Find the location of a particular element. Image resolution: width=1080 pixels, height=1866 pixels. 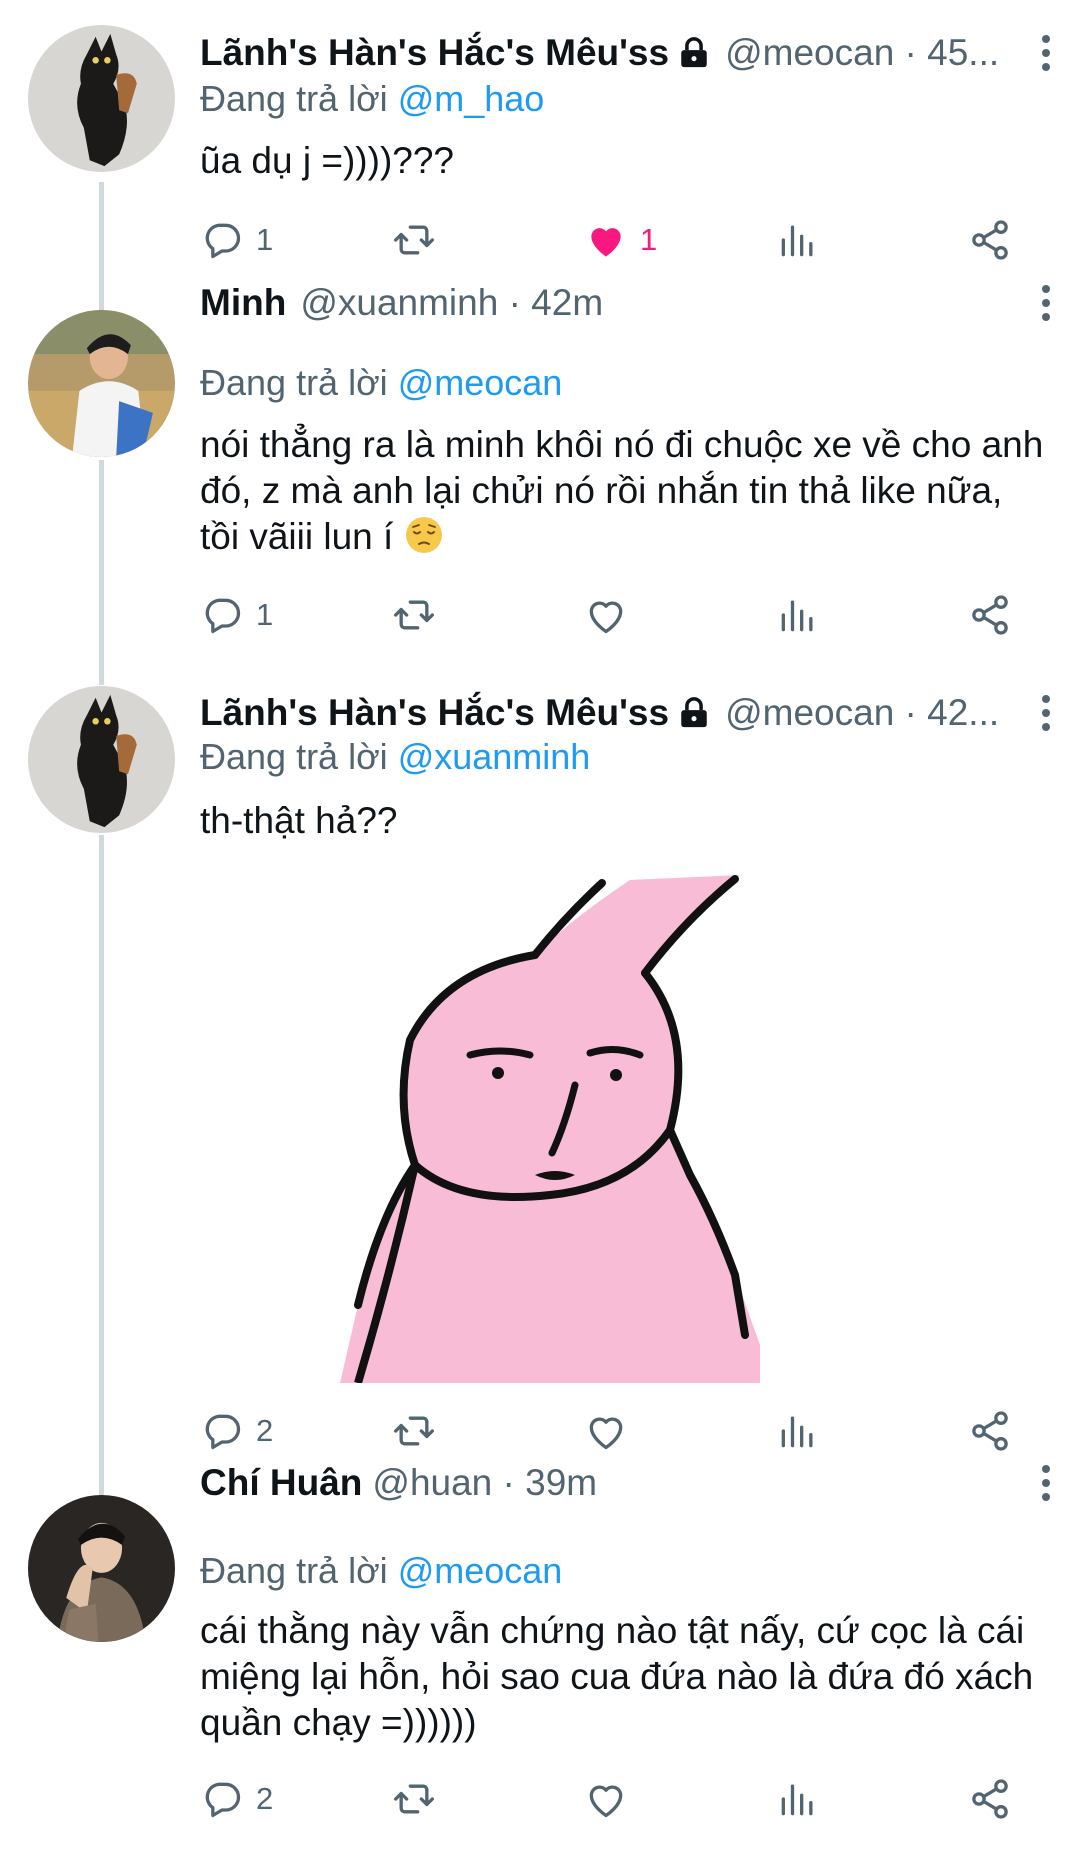

display-name: Minh is located at coordinates (243, 303).